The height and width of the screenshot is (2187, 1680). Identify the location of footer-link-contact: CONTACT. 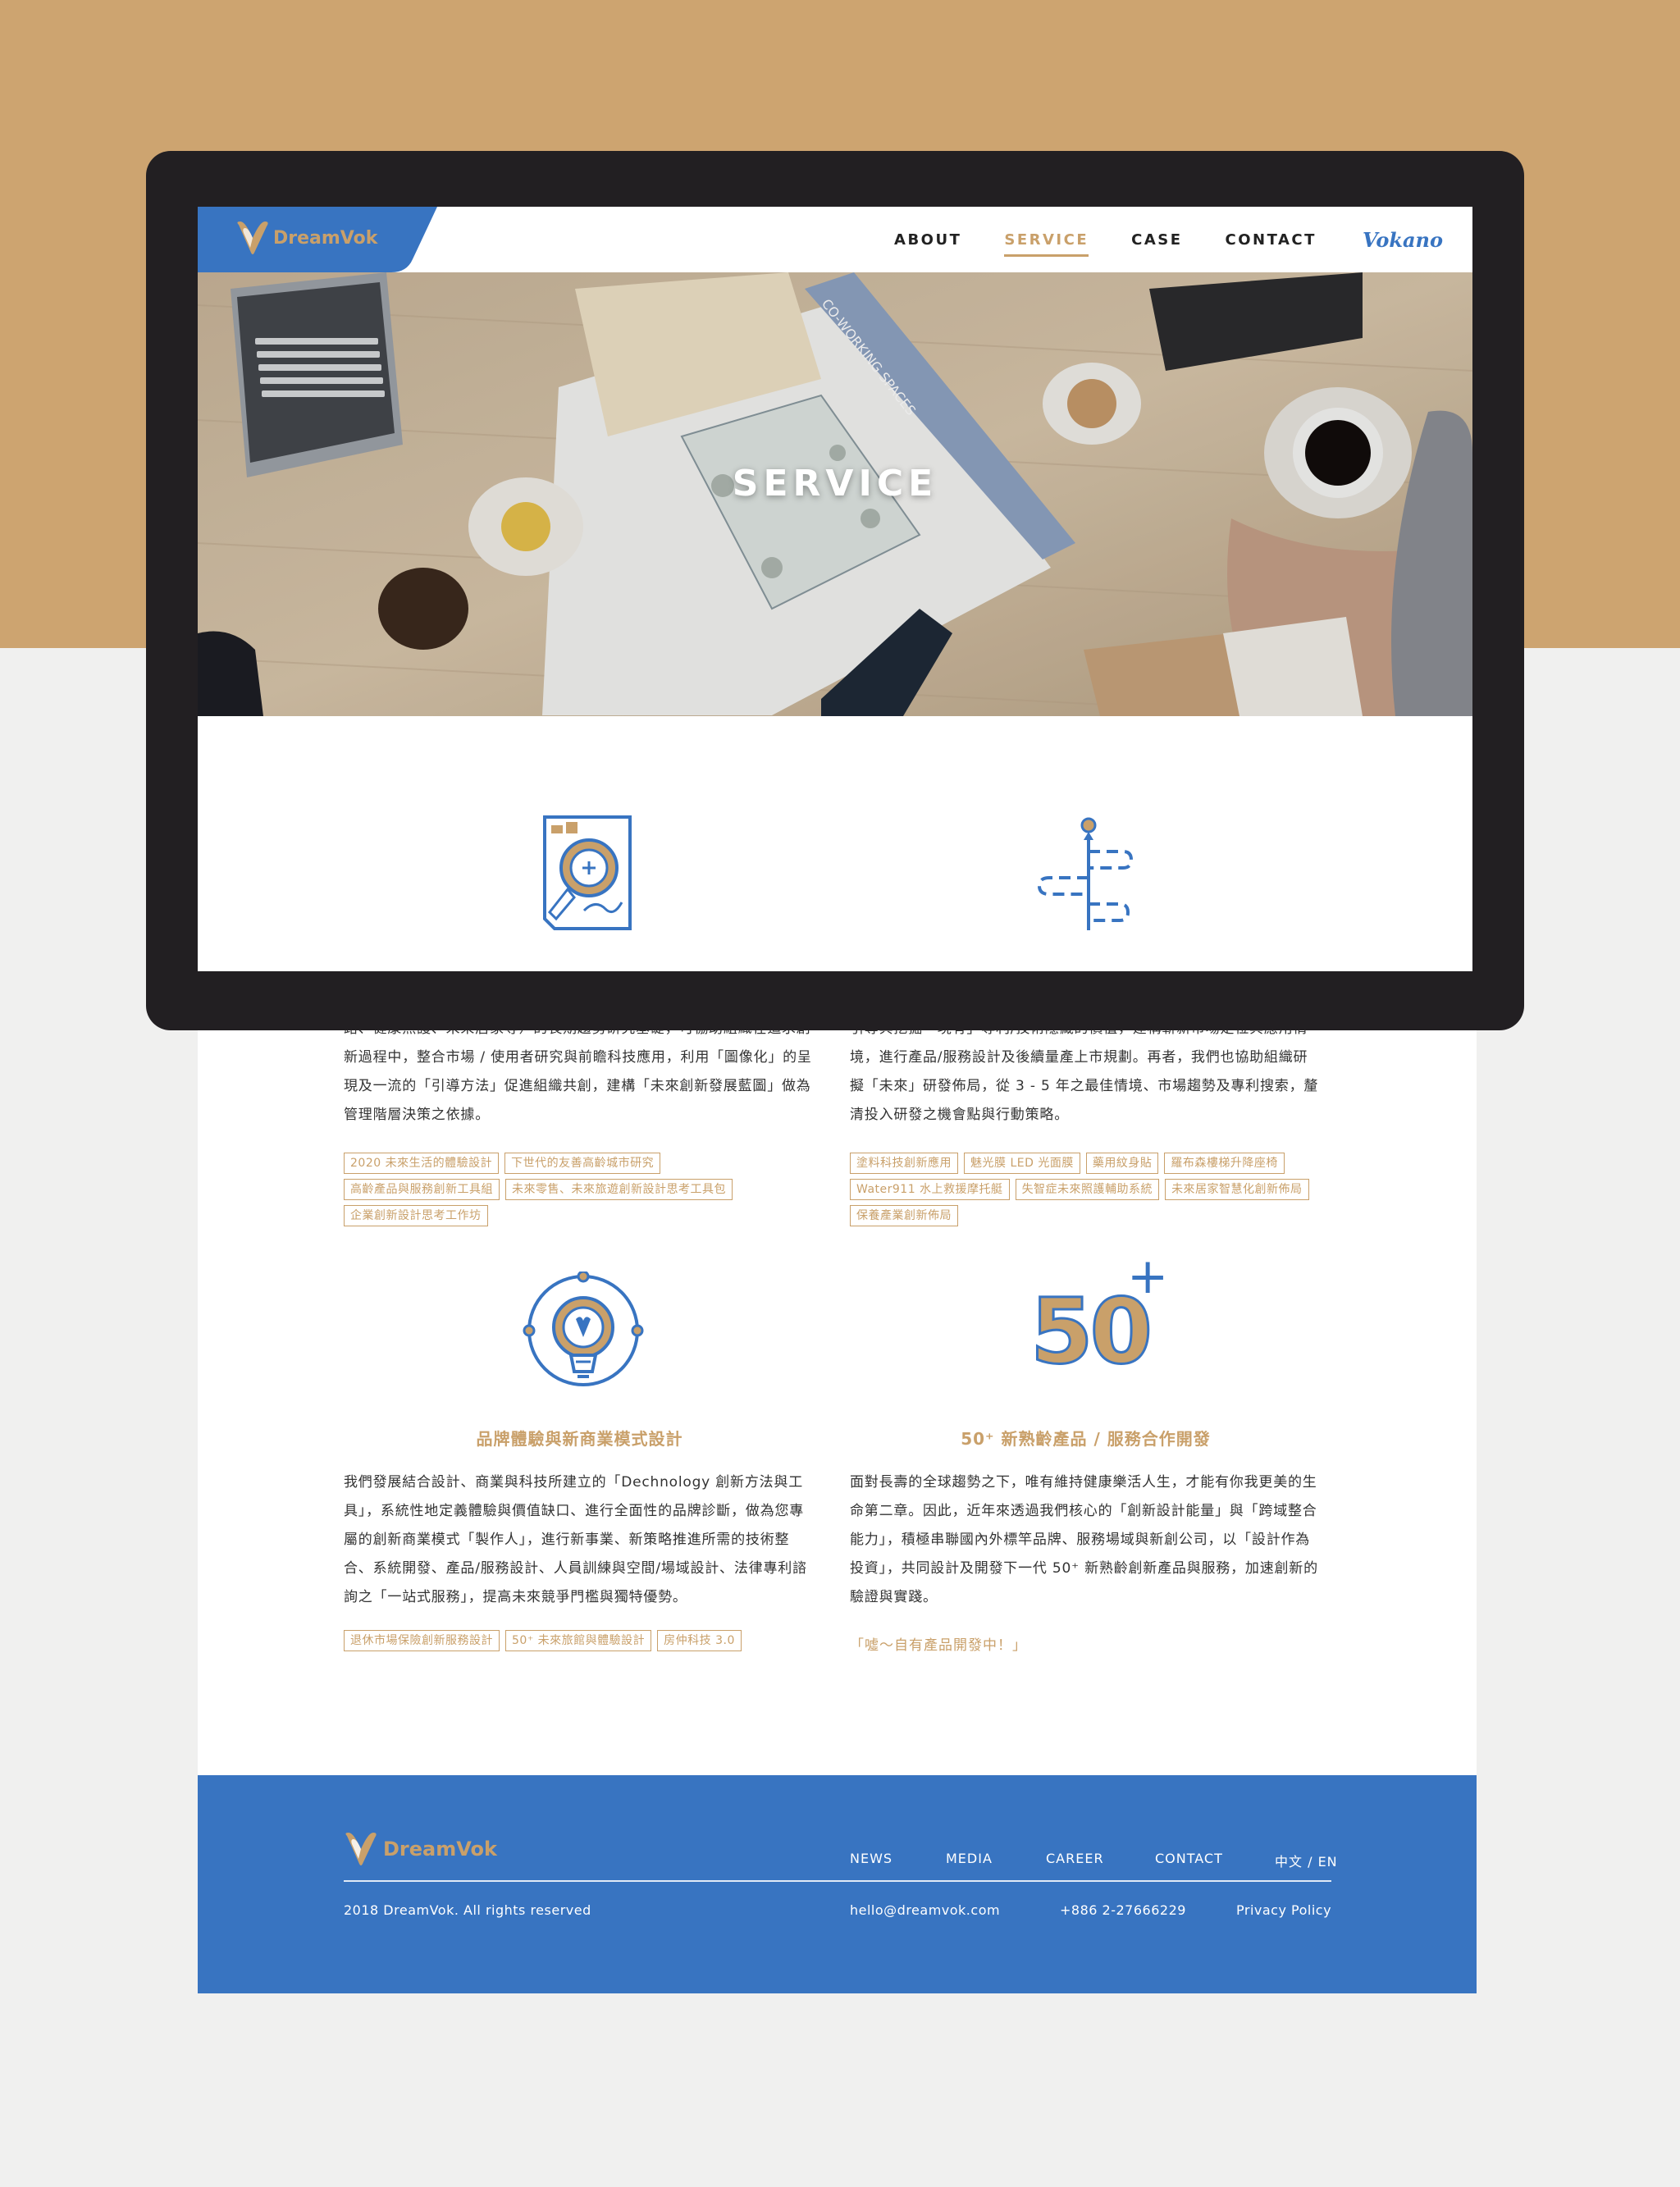
(1189, 1858).